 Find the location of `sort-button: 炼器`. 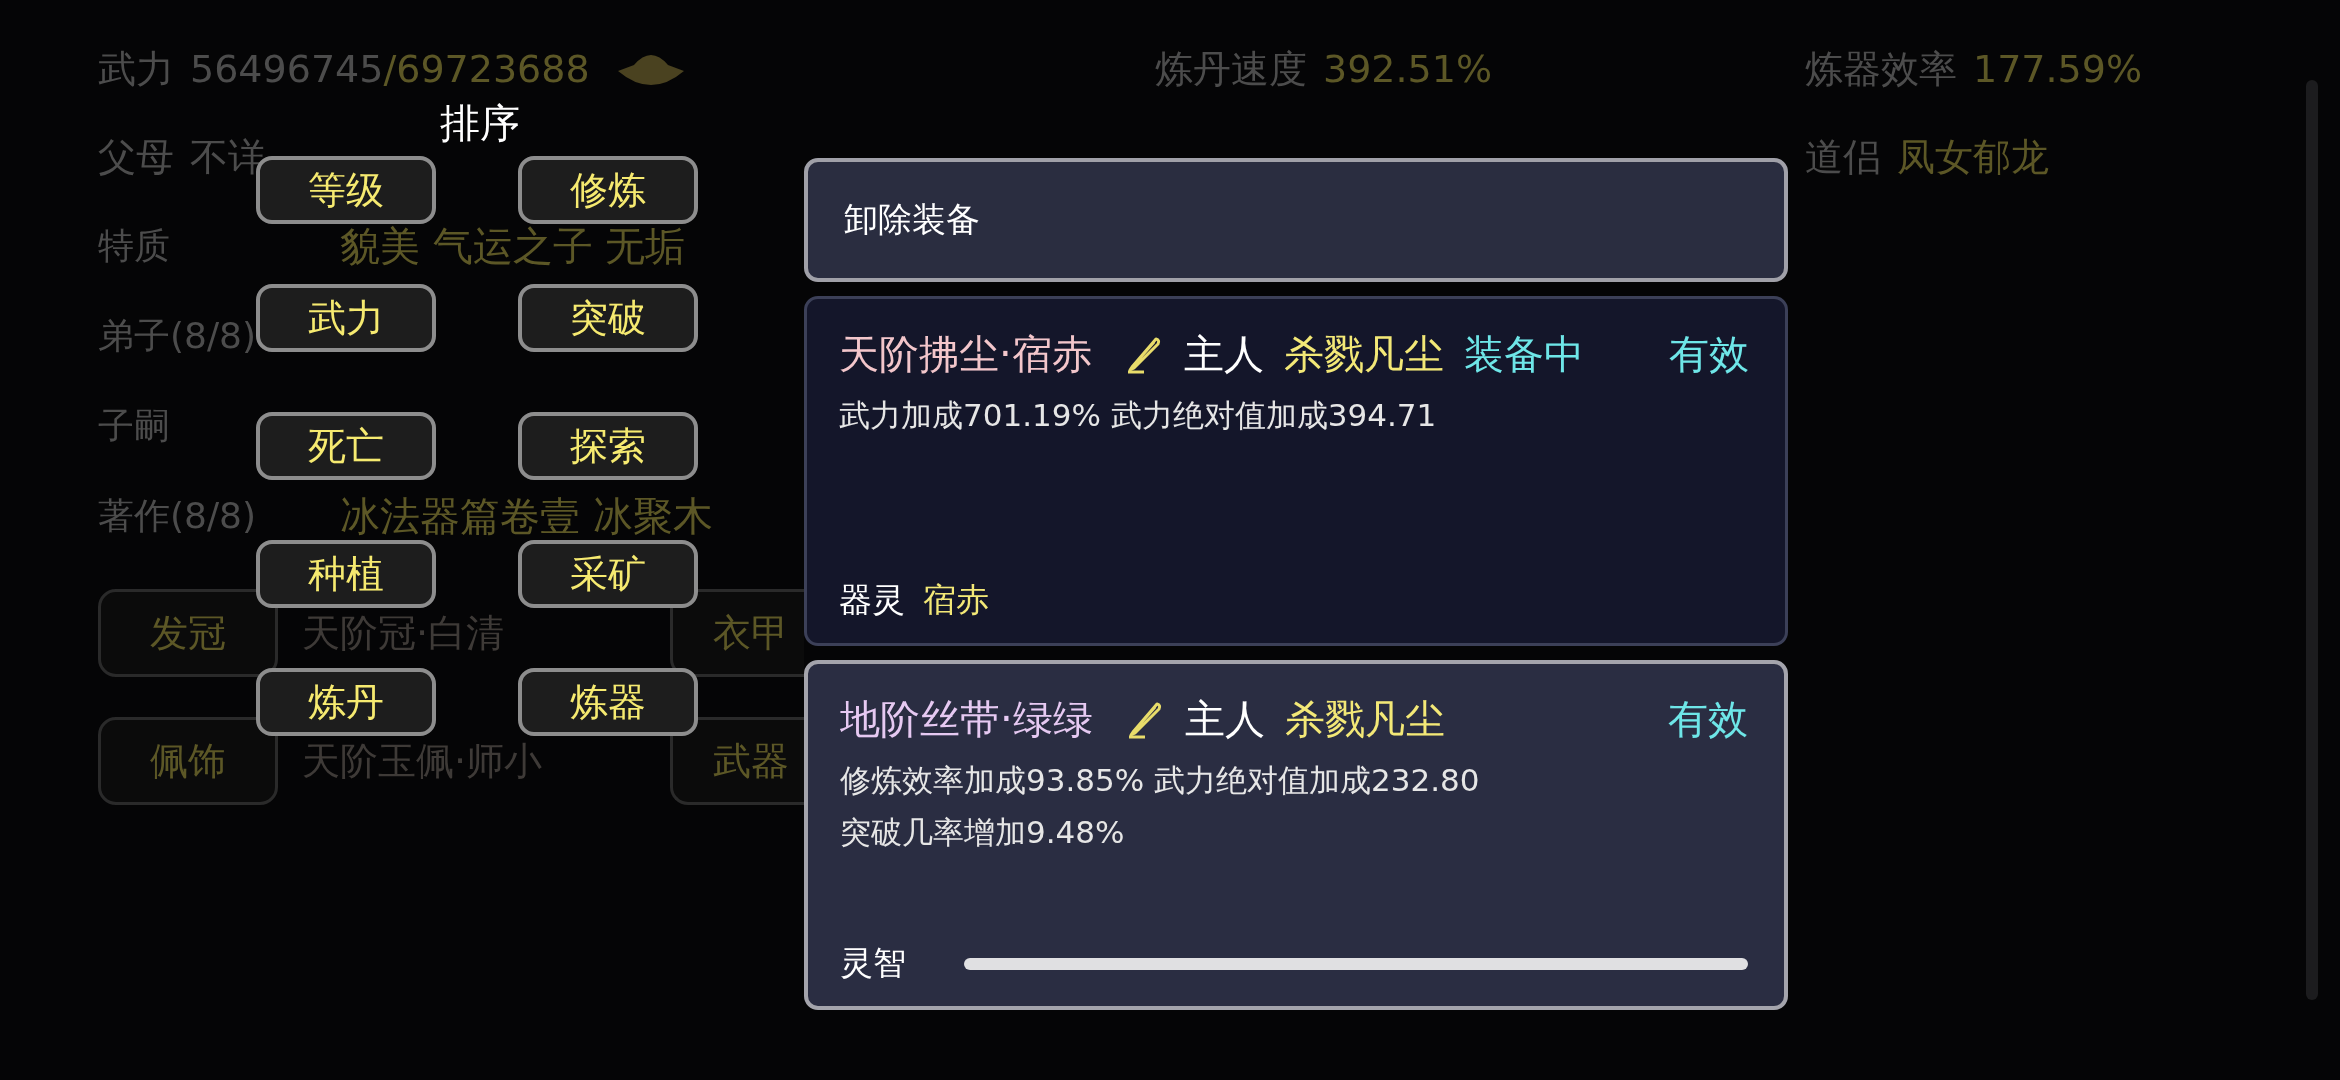

sort-button: 炼器 is located at coordinates (608, 702).